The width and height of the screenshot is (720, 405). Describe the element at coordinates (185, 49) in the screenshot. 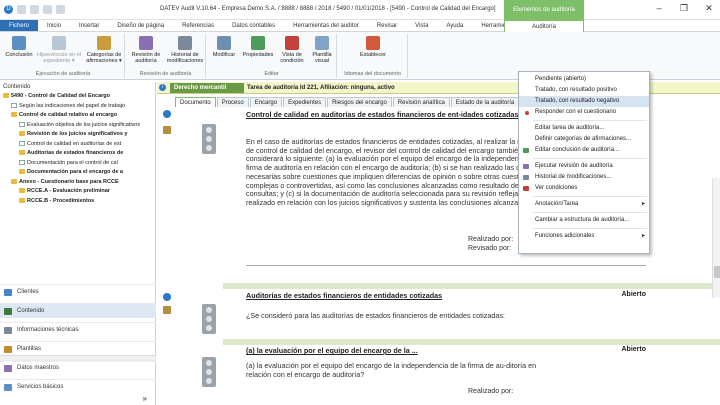

I see `historial-button: Historial de modificaciones` at that location.